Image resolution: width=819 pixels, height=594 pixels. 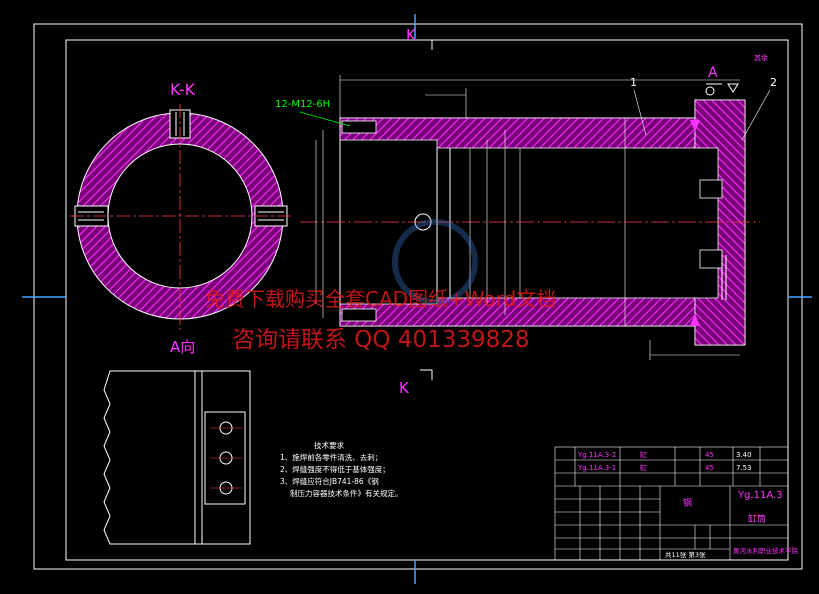 What do you see at coordinates (766, 550) in the screenshot?
I see `company-name: 黄河水利职业技术学院` at bounding box center [766, 550].